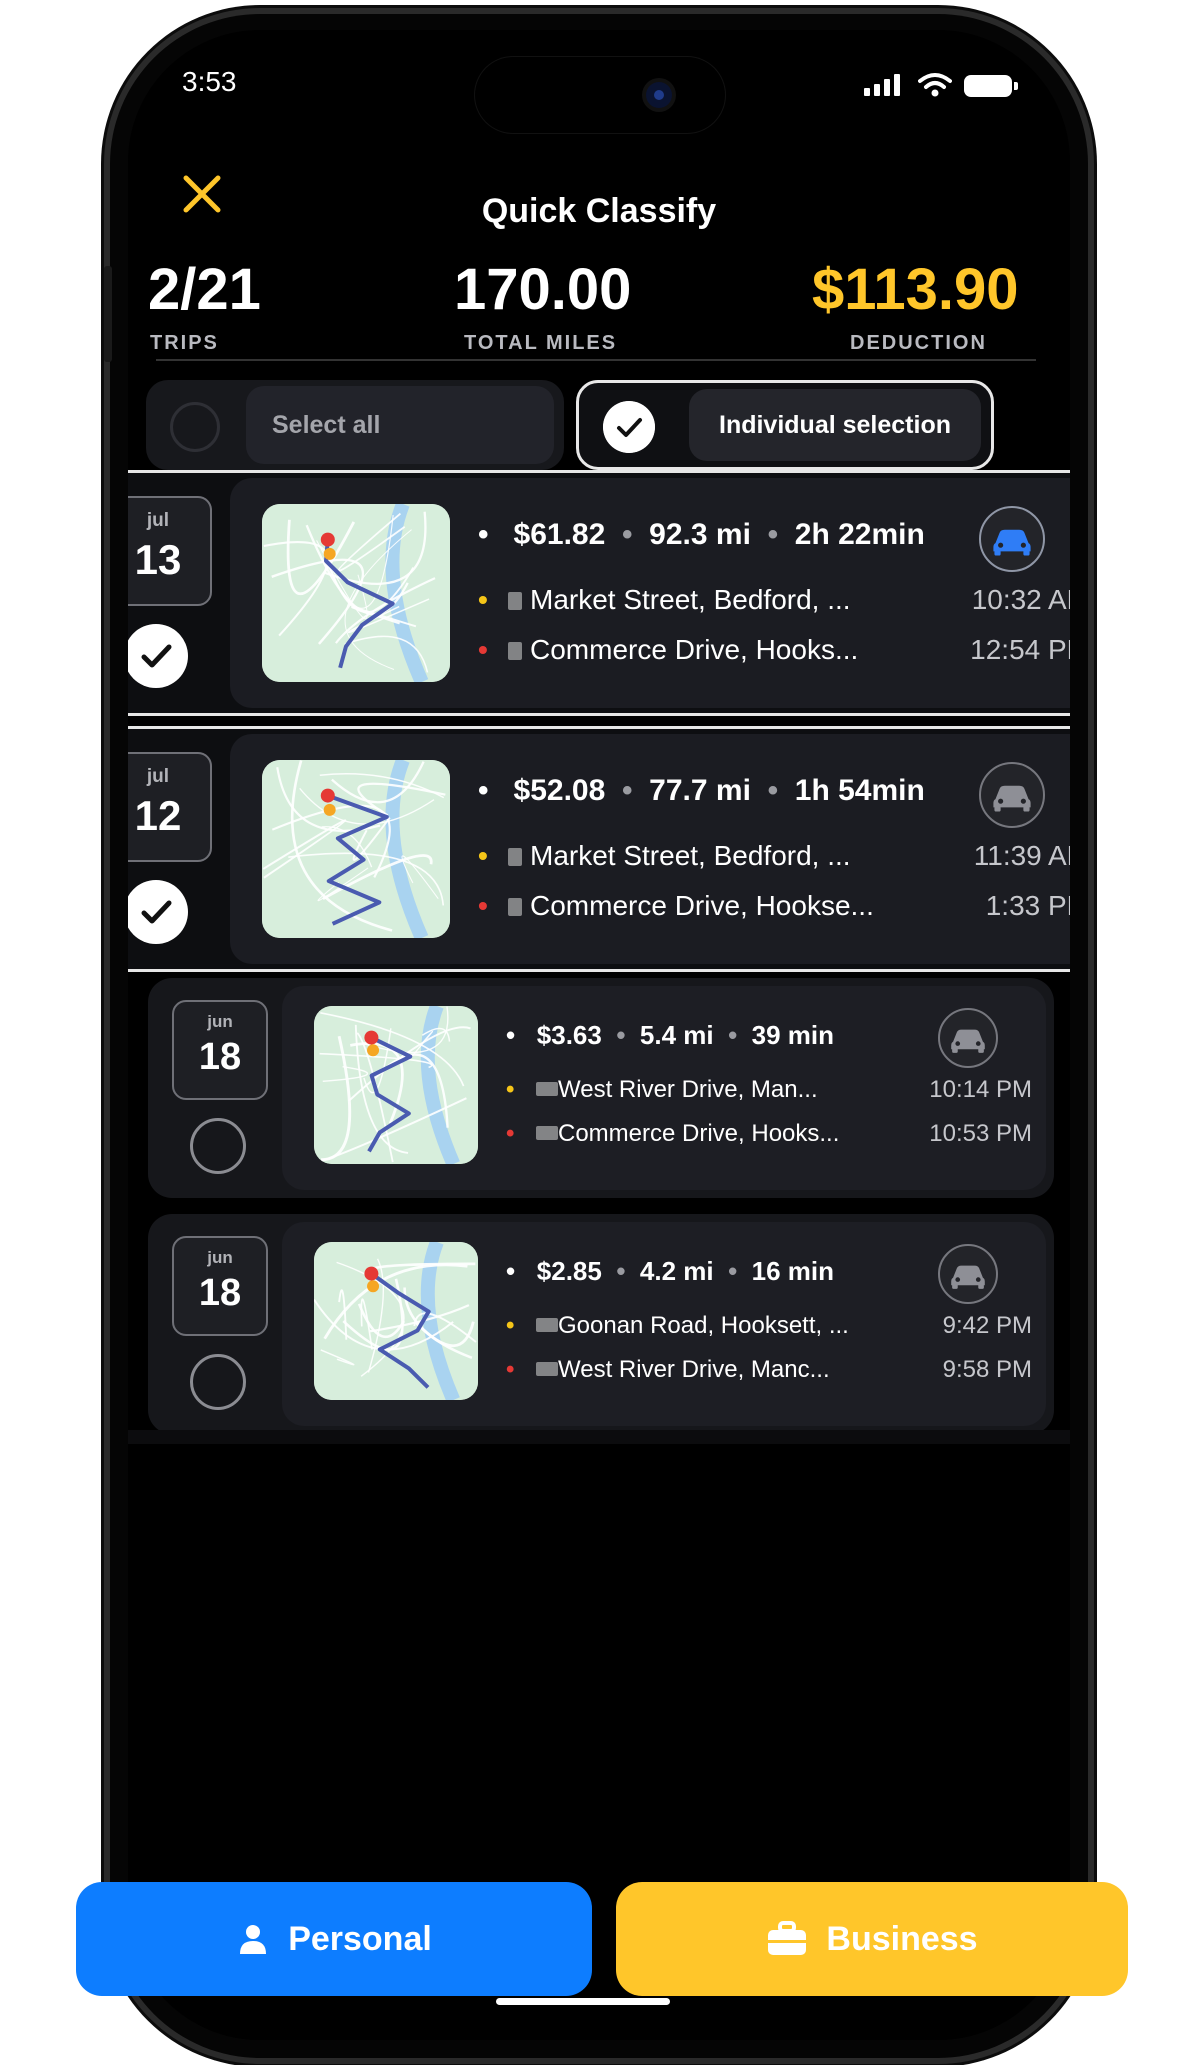 Image resolution: width=1200 pixels, height=2065 pixels. I want to click on trip-origin: • Market Street, Bedford, ... 11:39 AM, so click(774, 860).